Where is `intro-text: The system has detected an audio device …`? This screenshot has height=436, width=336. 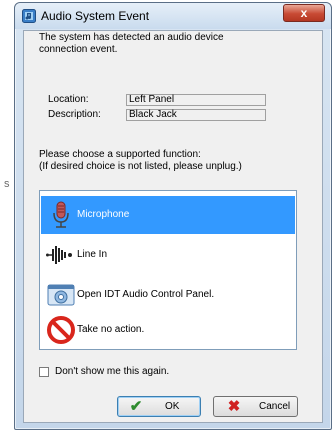
intro-text: The system has detected an audio device … is located at coordinates (131, 43).